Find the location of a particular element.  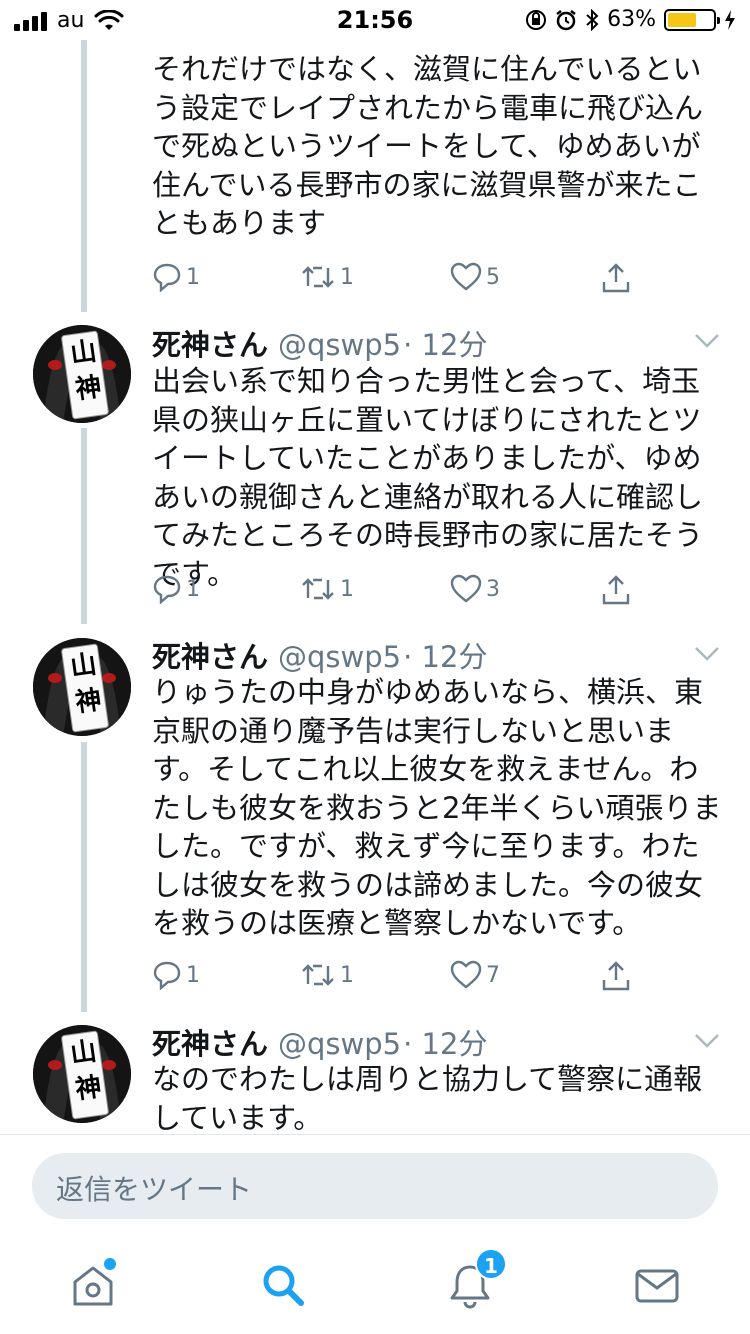

tweet-actions: 1 1 3 is located at coordinates (402, 592).